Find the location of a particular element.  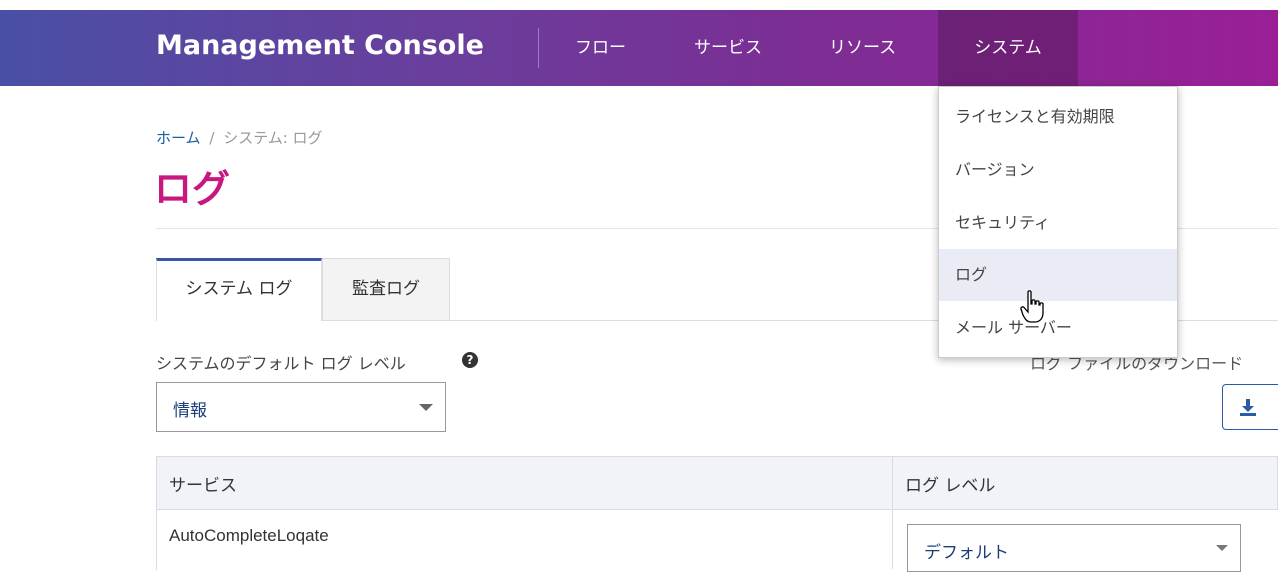

table-header: サービス ログ レベル is located at coordinates (717, 483).